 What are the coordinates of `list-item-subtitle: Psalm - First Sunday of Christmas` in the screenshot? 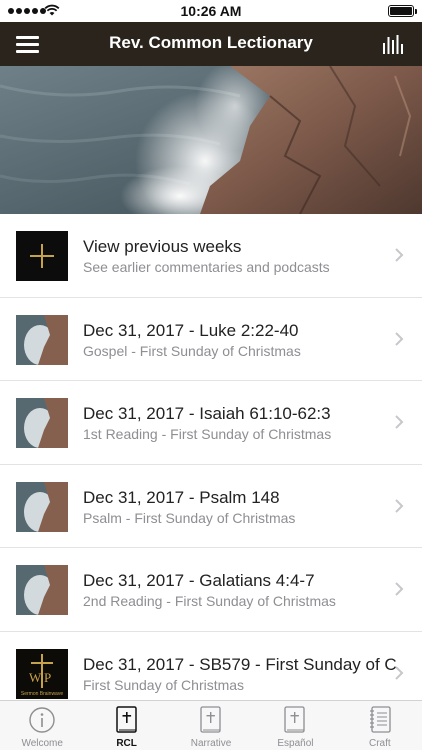 It's located at (189, 517).